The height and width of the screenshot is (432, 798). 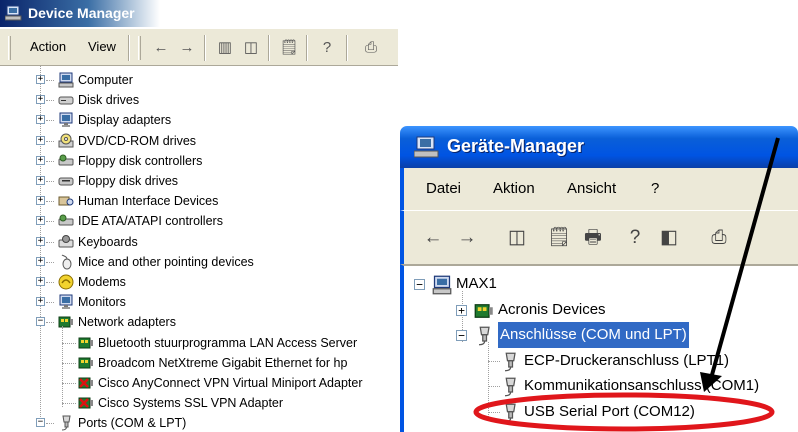 What do you see at coordinates (443, 188) in the screenshot?
I see `menu-datei: Datei` at bounding box center [443, 188].